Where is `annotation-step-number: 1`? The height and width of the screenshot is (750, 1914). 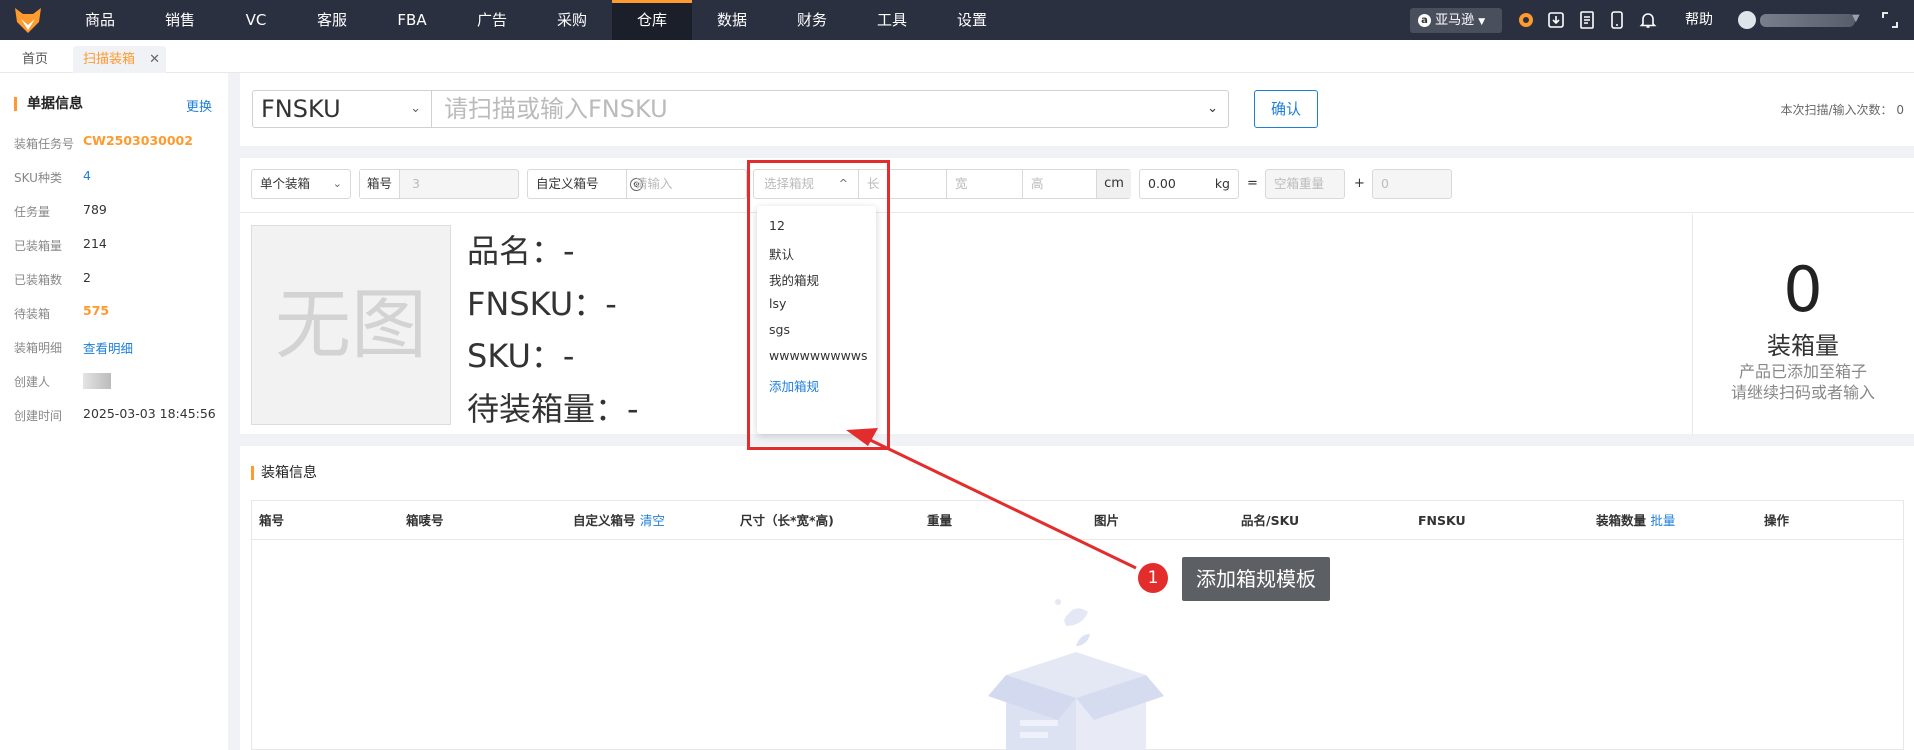
annotation-step-number: 1 is located at coordinates (1153, 578).